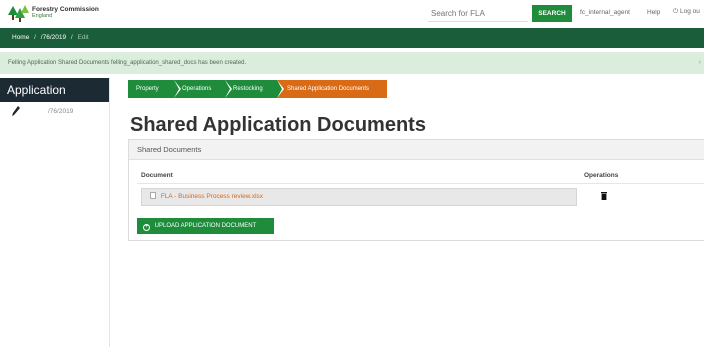  I want to click on pencil-icon, so click(16, 111).